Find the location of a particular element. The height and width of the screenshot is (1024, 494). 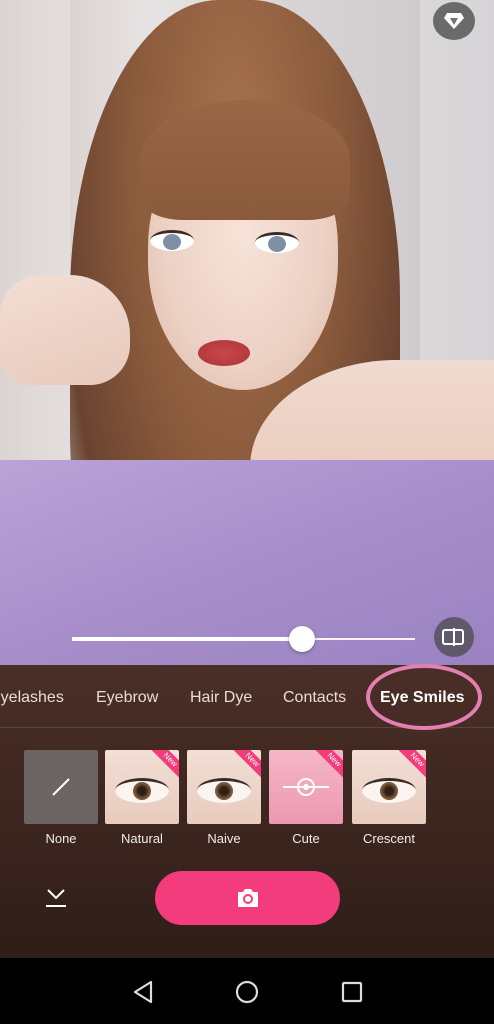

slash-icon is located at coordinates (61, 787).